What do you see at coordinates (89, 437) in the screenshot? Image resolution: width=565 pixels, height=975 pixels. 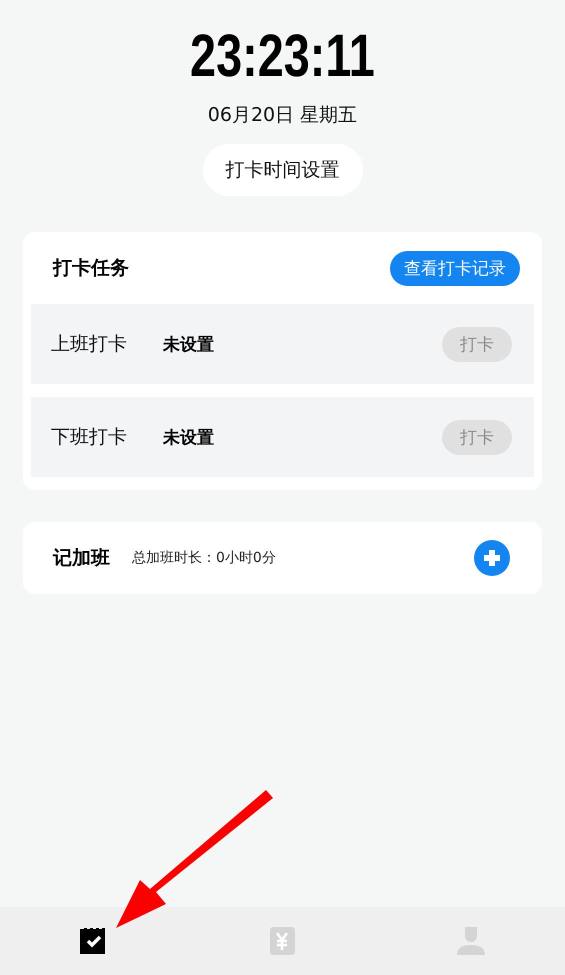 I see `punch-label: 下班打卡` at bounding box center [89, 437].